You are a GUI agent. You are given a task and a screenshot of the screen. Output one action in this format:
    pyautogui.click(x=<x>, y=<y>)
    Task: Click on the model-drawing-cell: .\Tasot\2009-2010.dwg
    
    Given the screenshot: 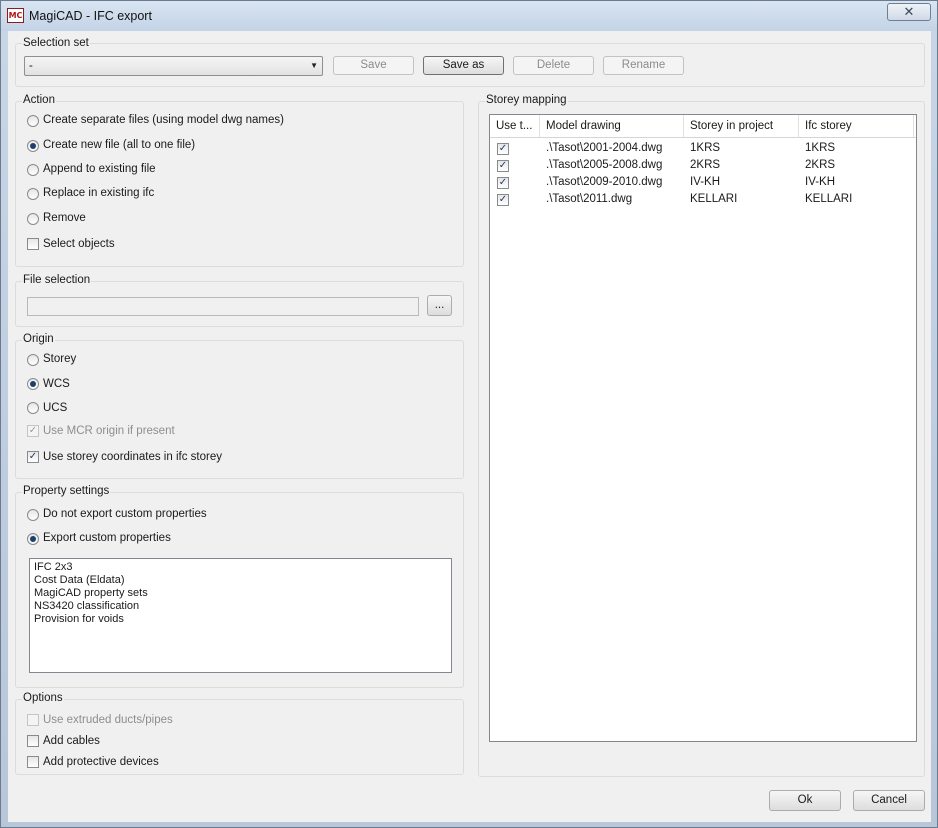 What is the action you would take?
    pyautogui.click(x=604, y=182)
    